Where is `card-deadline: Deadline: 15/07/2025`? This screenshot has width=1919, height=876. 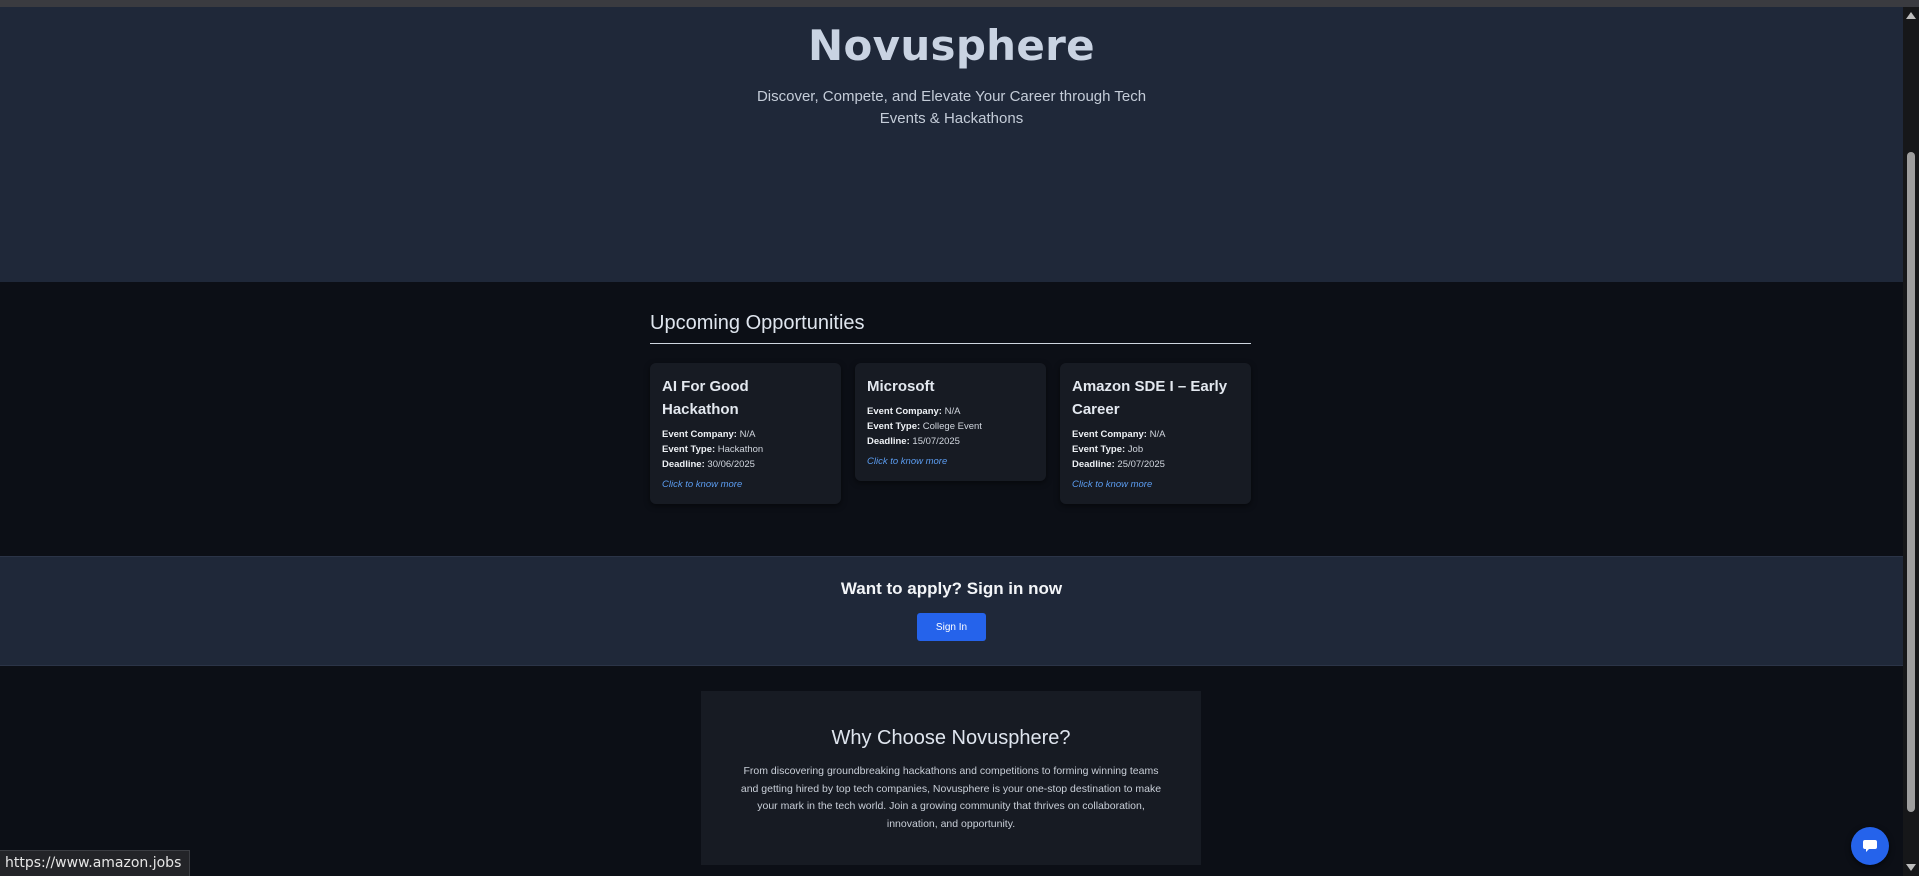 card-deadline: Deadline: 15/07/2025 is located at coordinates (950, 441).